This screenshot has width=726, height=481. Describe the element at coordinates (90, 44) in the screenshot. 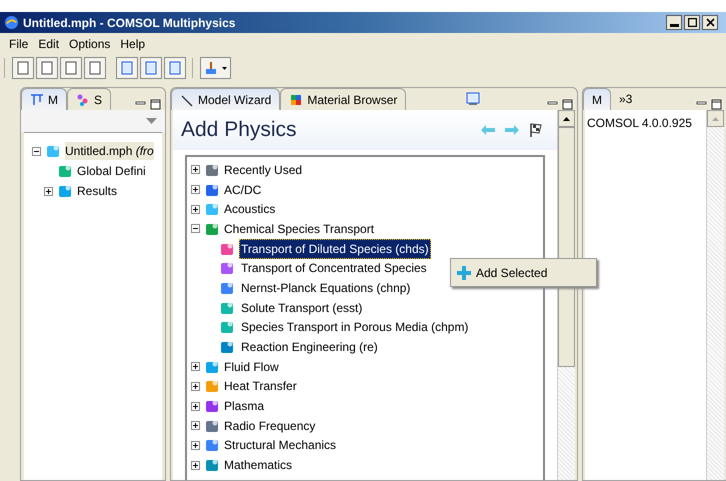

I see `menu-item: Options` at that location.